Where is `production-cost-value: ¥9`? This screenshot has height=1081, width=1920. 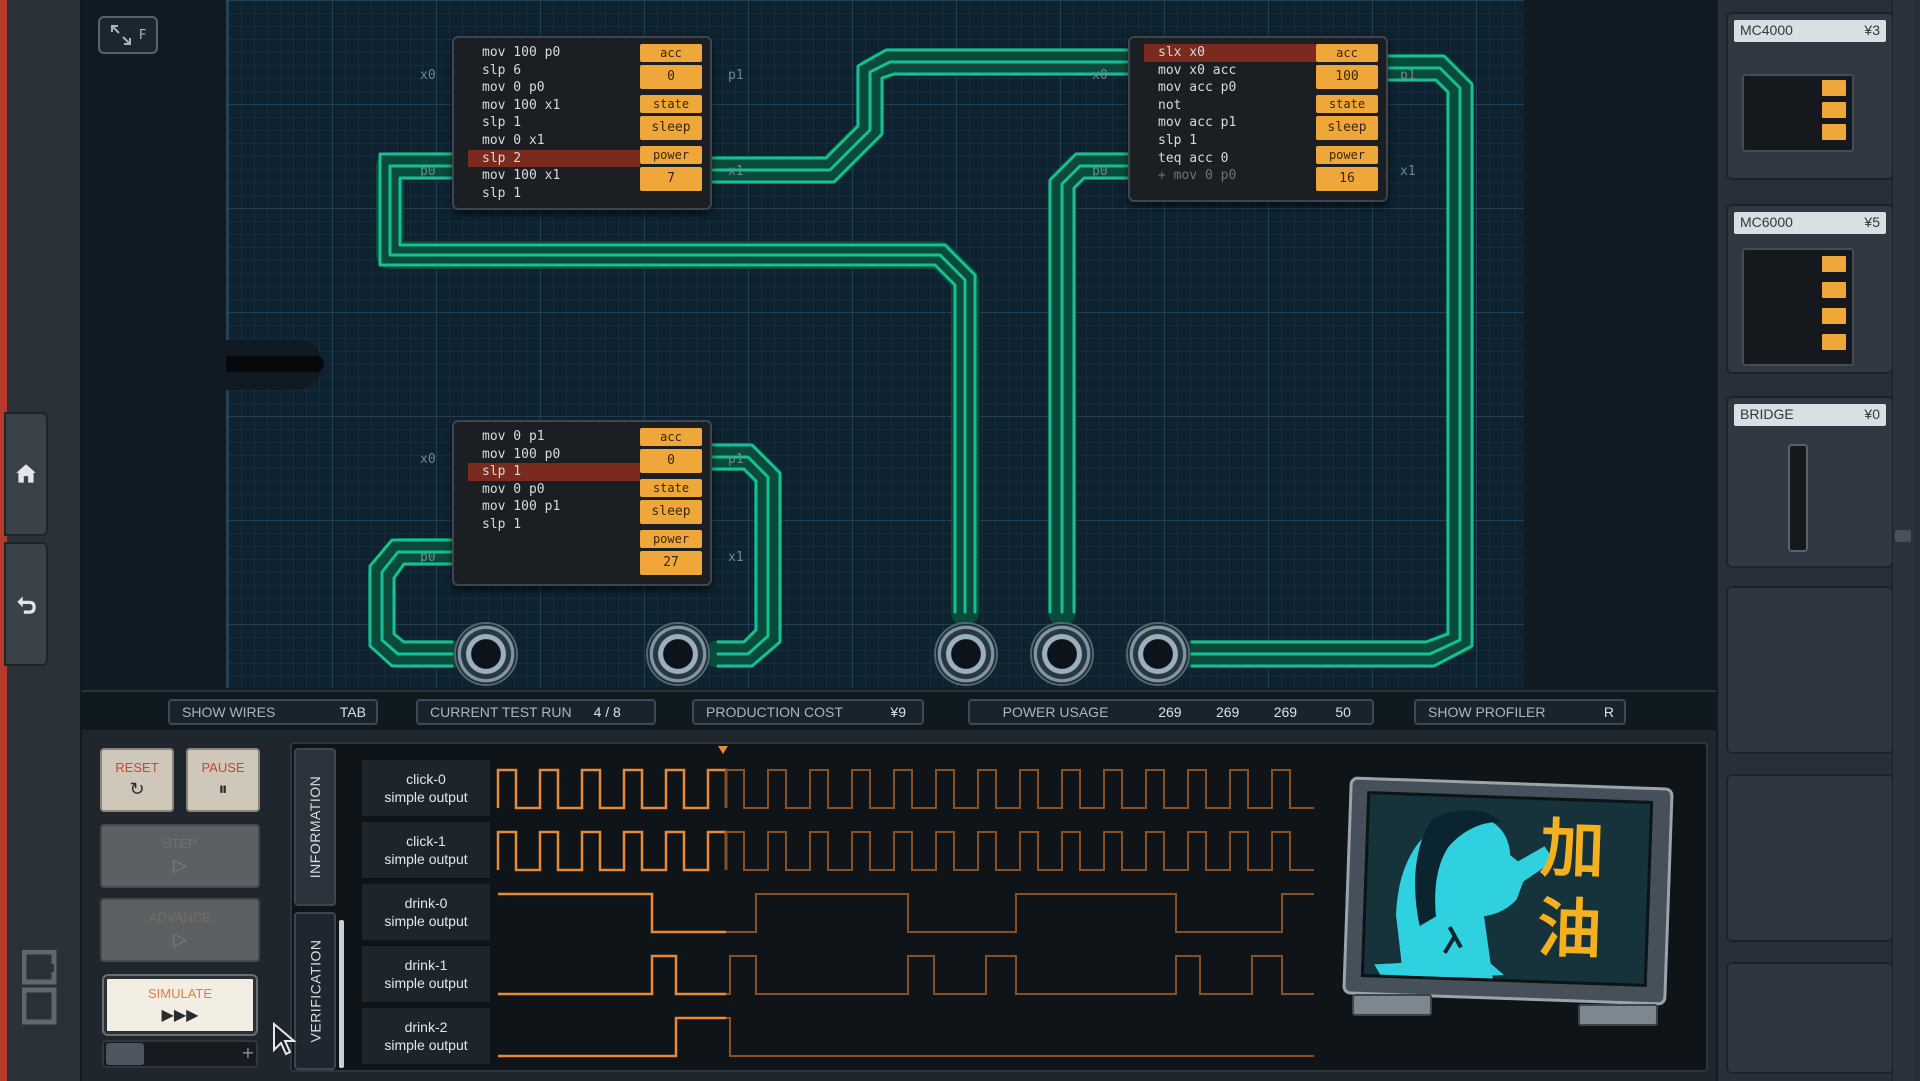
production-cost-value: ¥9 is located at coordinates (898, 712).